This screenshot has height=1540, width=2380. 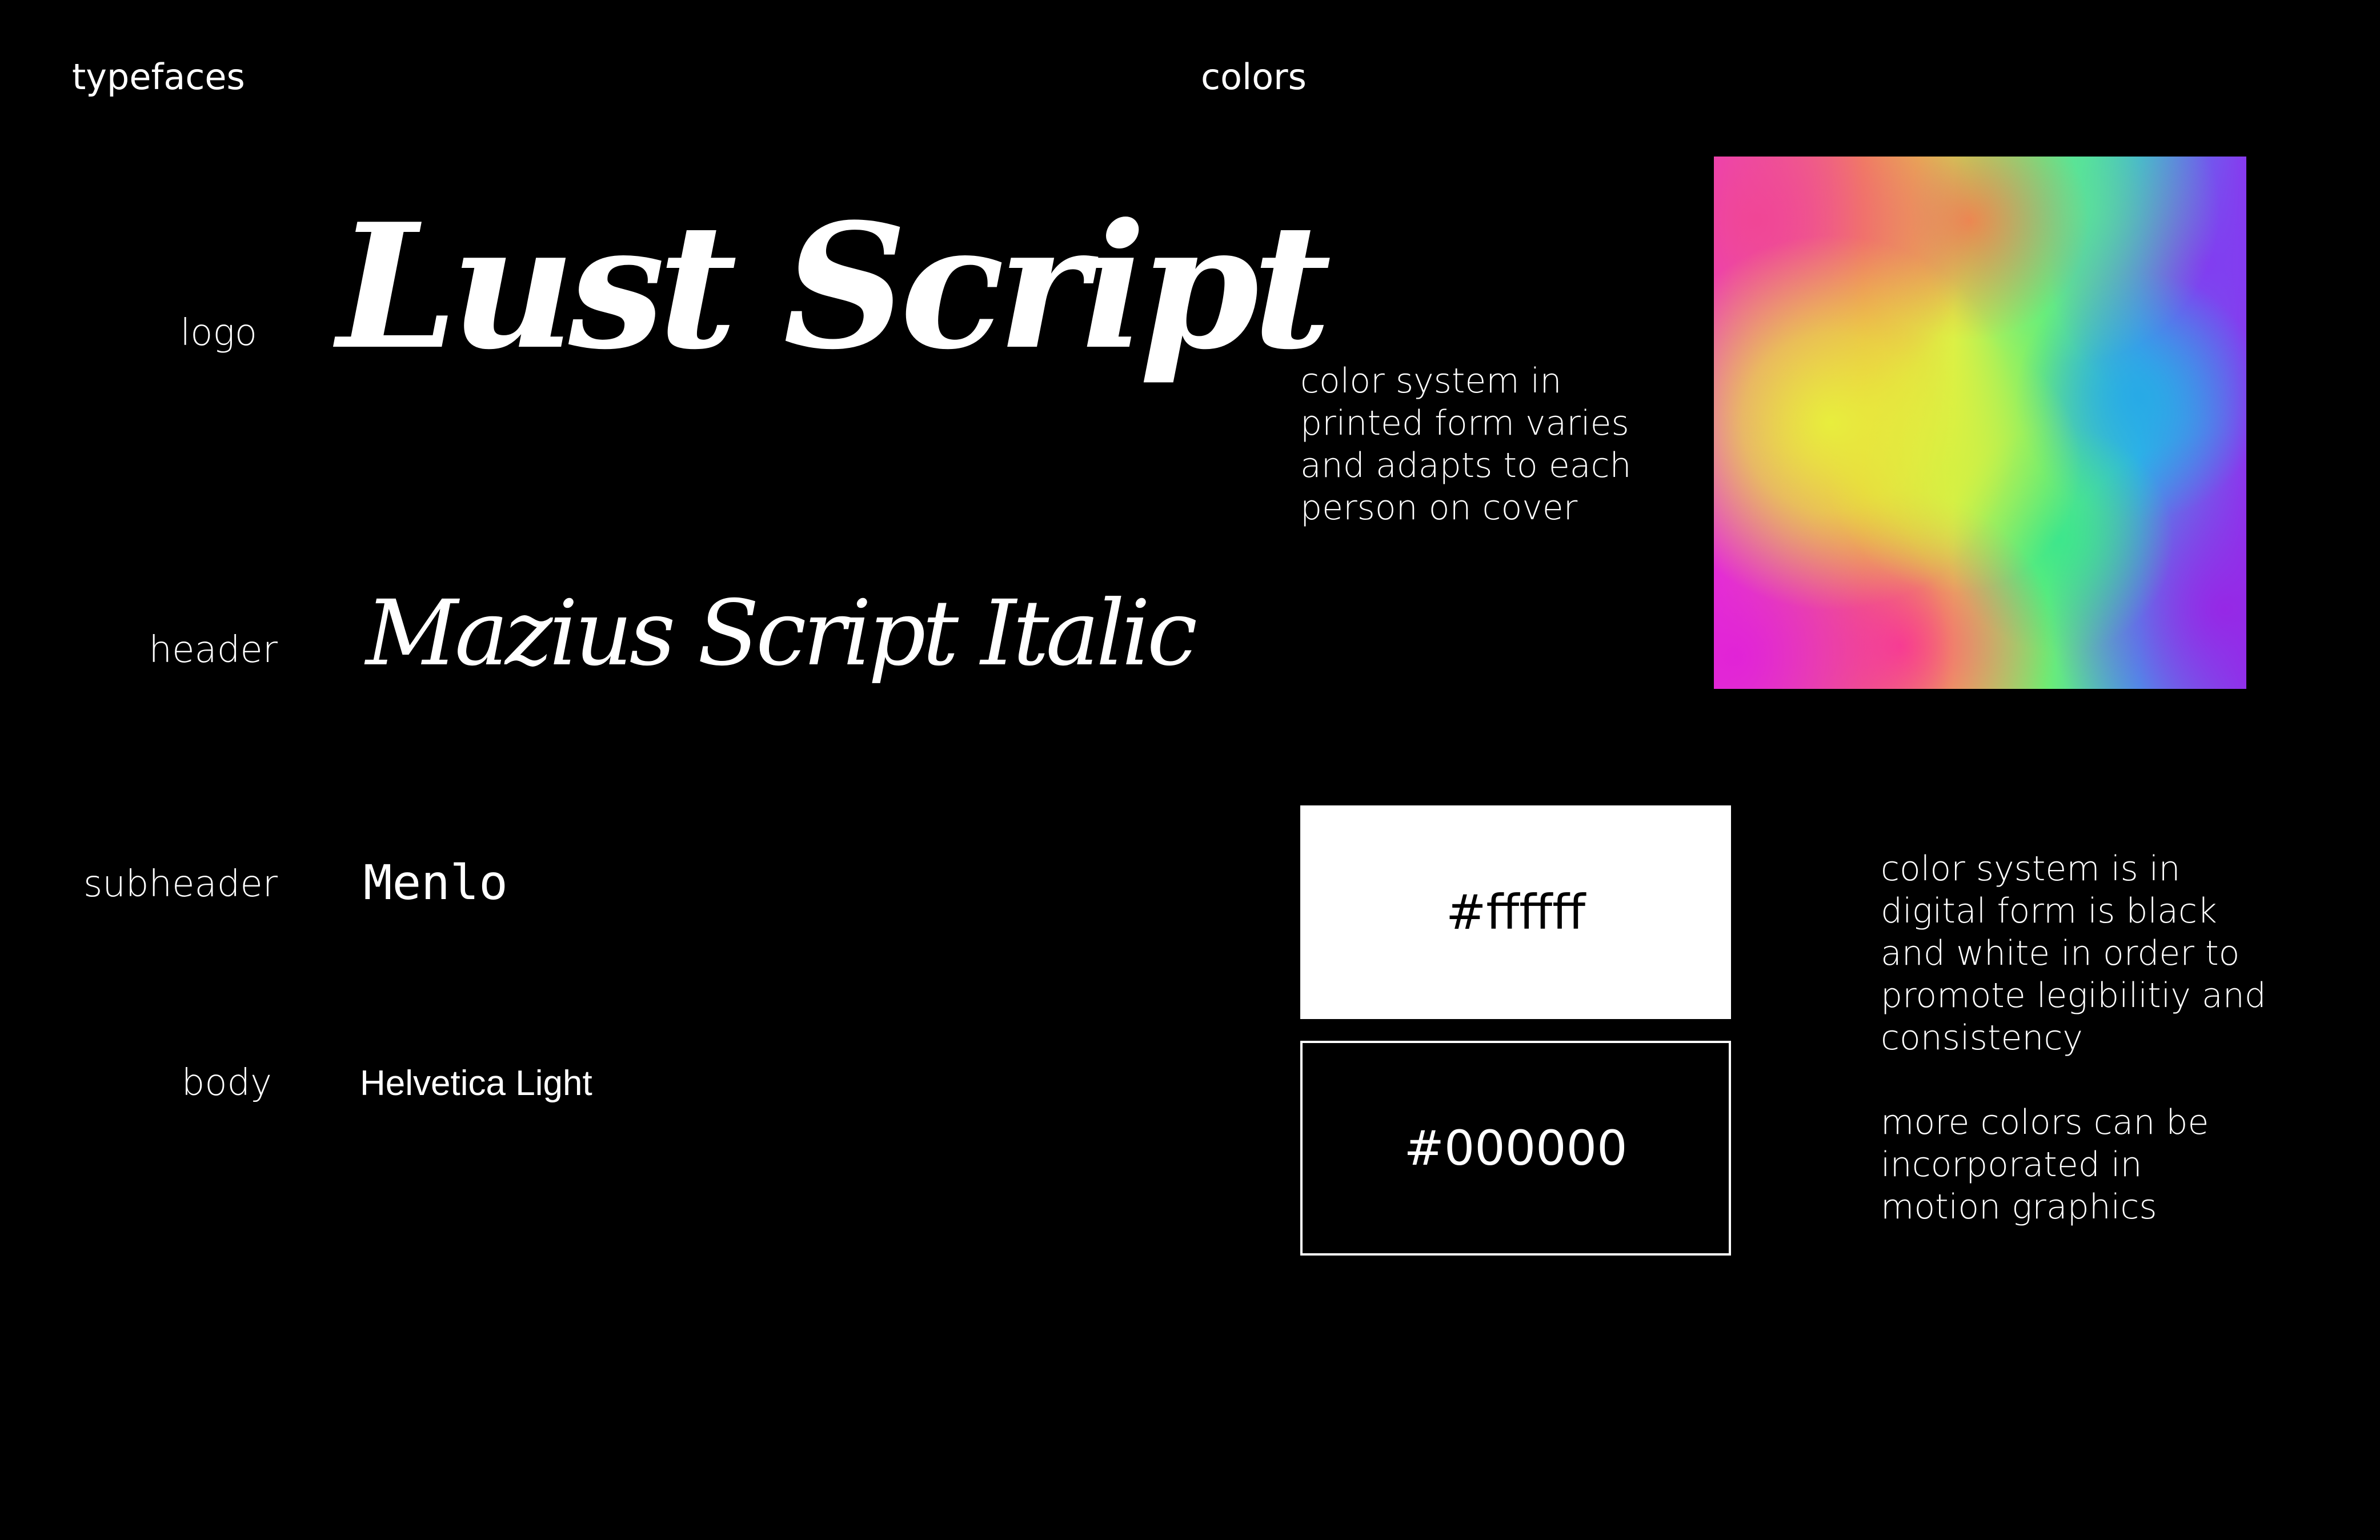 What do you see at coordinates (835, 286) in the screenshot?
I see `logo-typeface-sample: Lust Script` at bounding box center [835, 286].